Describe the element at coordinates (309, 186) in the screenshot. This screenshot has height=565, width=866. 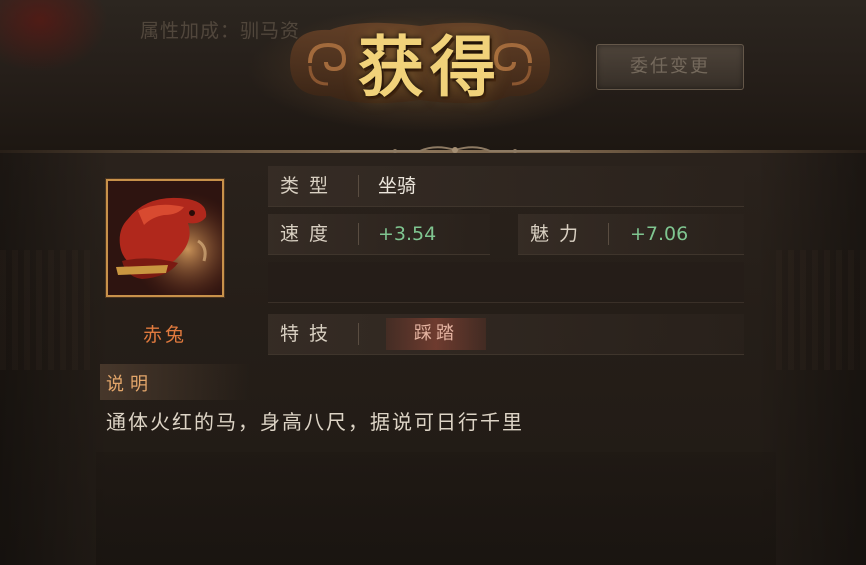
I see `type-label: 类型` at that location.